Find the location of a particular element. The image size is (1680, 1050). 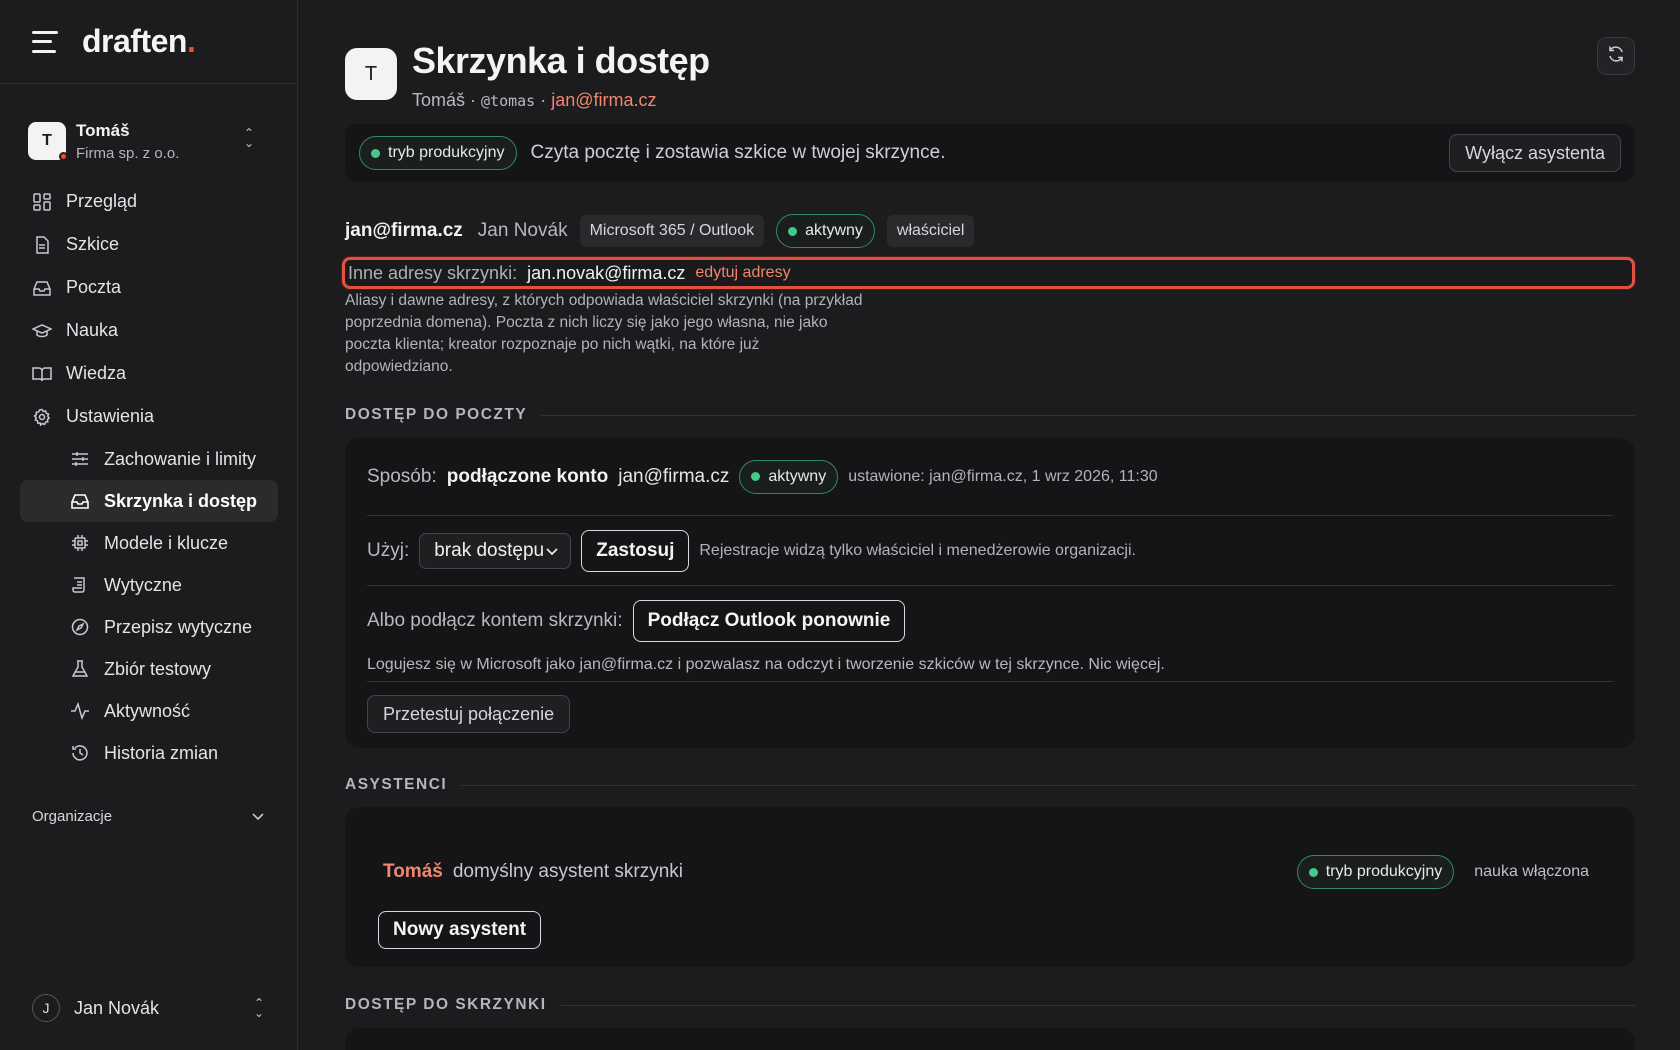

apply-button: Zastosuj is located at coordinates (635, 550).